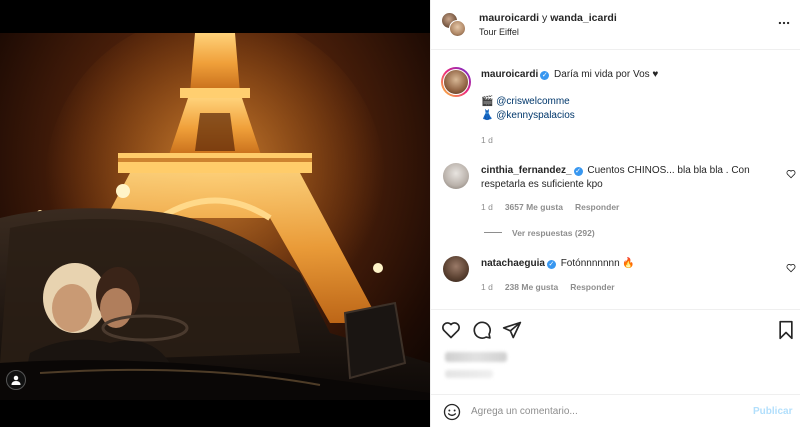 Image resolution: width=800 pixels, height=427 pixels. I want to click on collab-avatar, so click(454, 25).